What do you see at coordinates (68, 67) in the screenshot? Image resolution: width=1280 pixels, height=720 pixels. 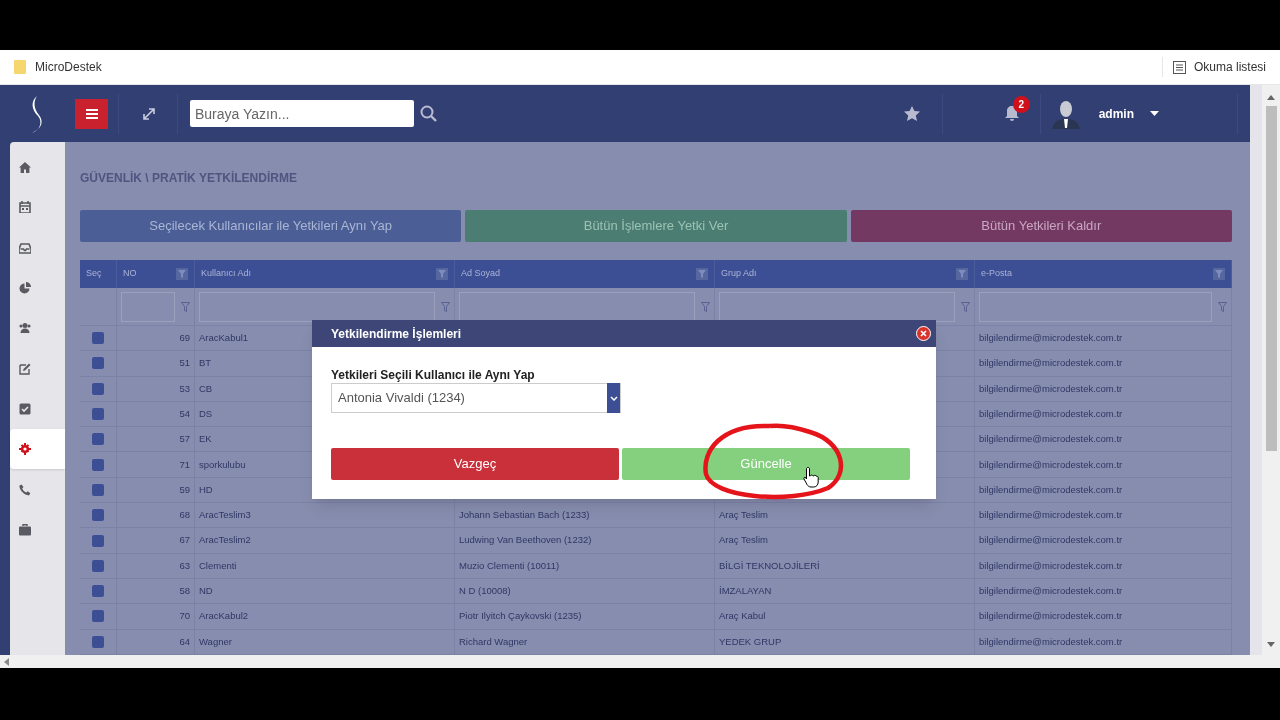 I see `browser-tab-title: MicroDestek` at bounding box center [68, 67].